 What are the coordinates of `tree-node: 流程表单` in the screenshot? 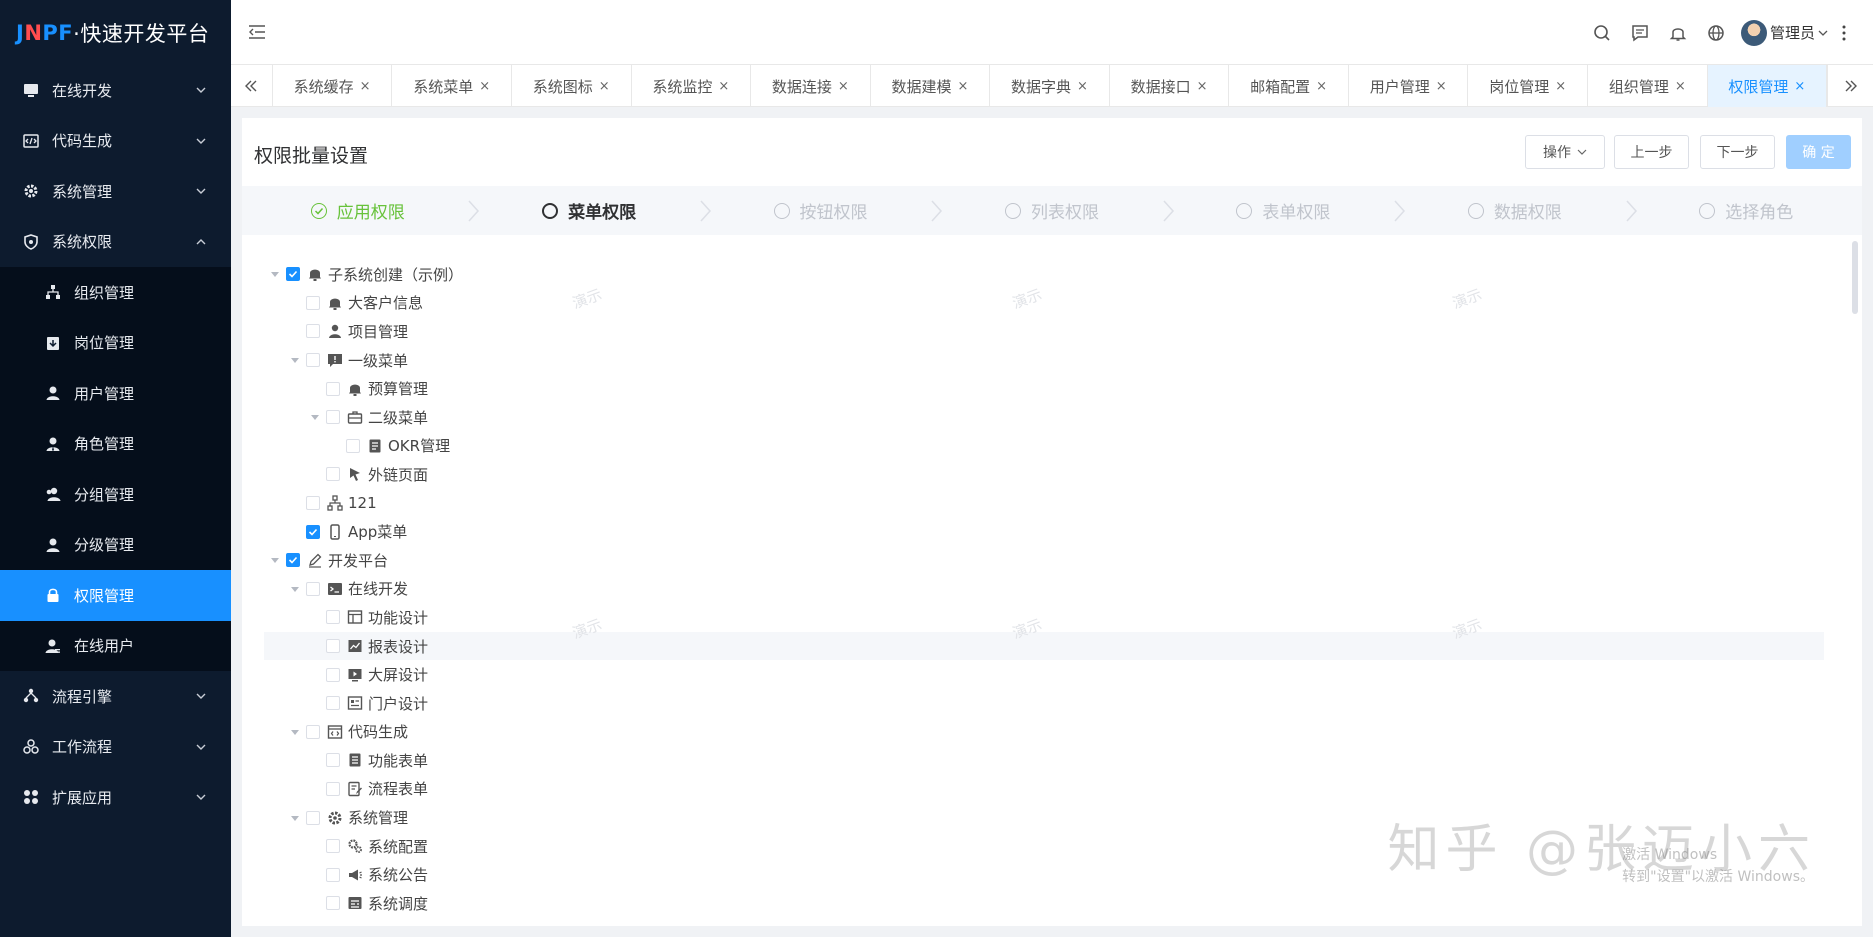 It's located at (1044, 789).